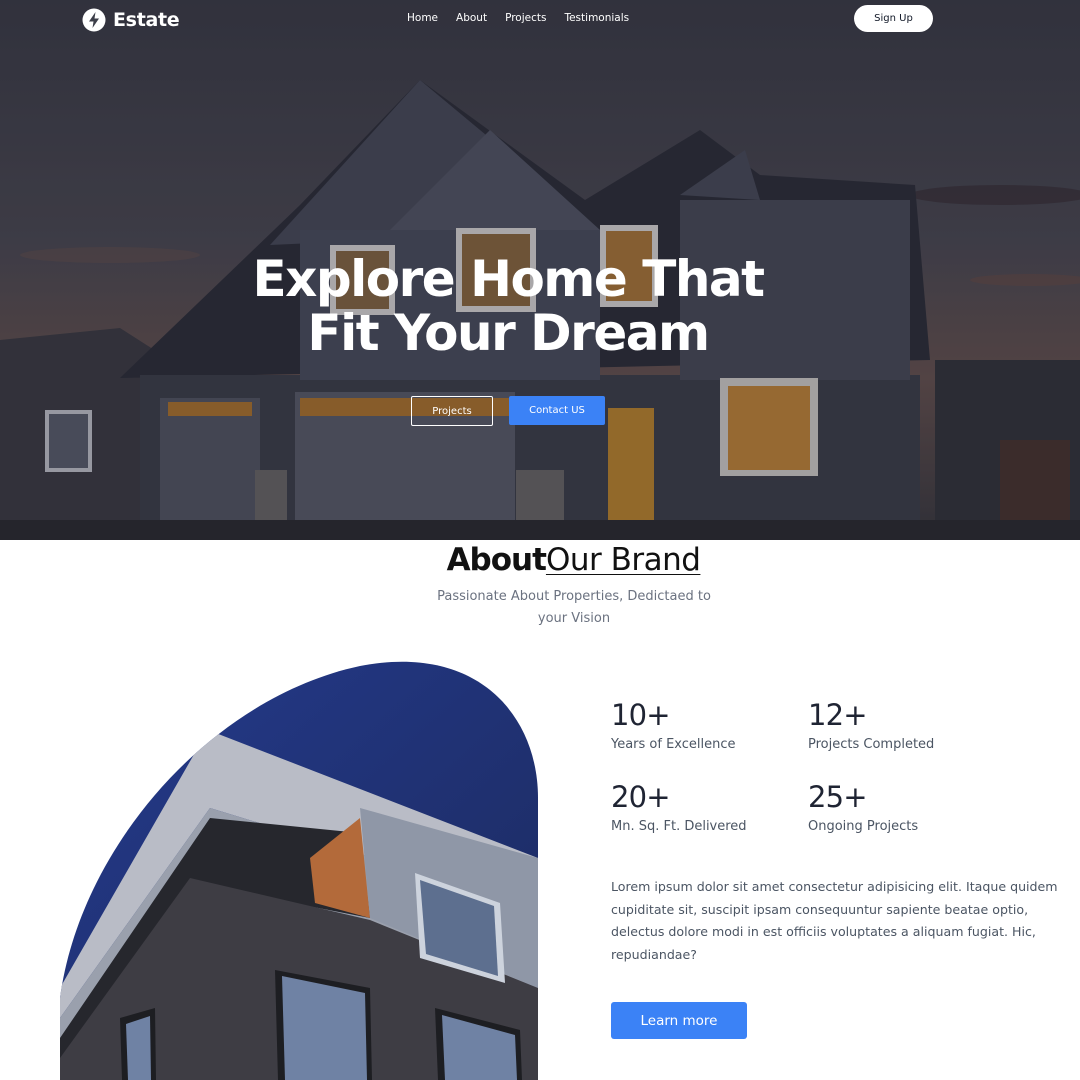 This screenshot has width=1080, height=1080. What do you see at coordinates (596, 18) in the screenshot?
I see `nav-link-testimonials: Testimonials` at bounding box center [596, 18].